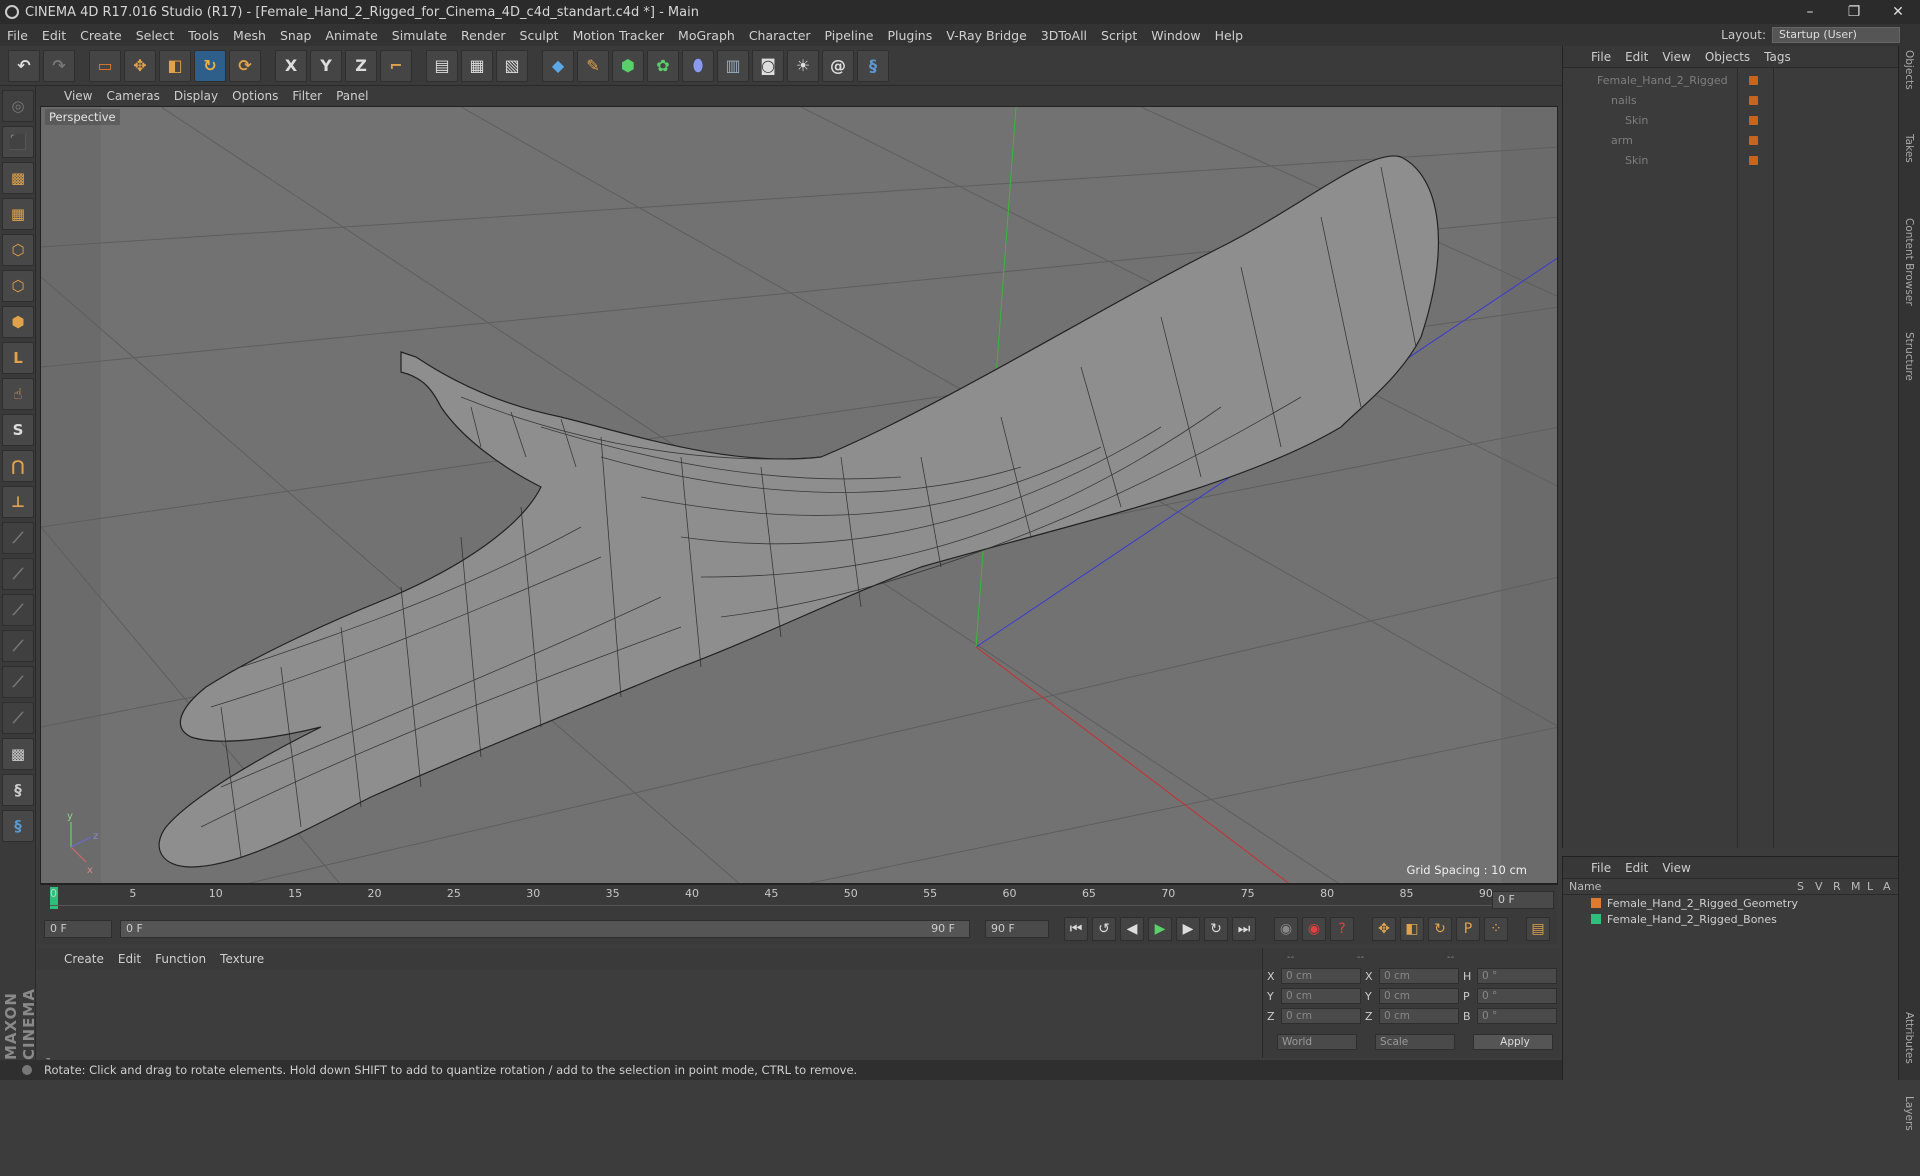  What do you see at coordinates (295, 35) in the screenshot?
I see `menu-snap: Snap` at bounding box center [295, 35].